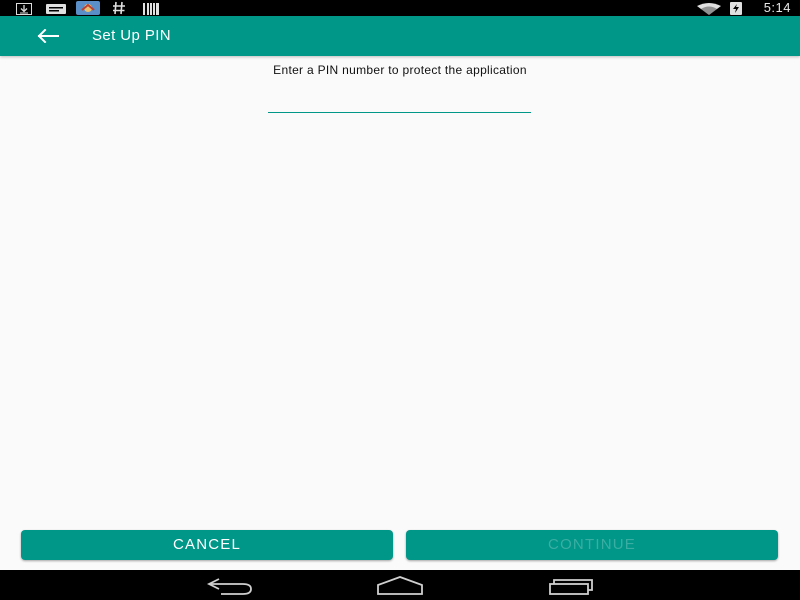 This screenshot has height=600, width=800. What do you see at coordinates (400, 36) in the screenshot?
I see `app-bar: Set Up PIN` at bounding box center [400, 36].